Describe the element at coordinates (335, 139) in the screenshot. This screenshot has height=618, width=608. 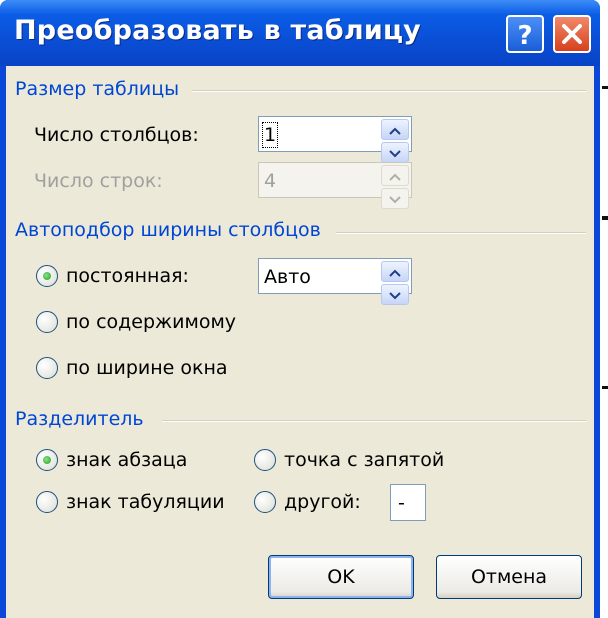
I see `columns-spinner: 1` at that location.